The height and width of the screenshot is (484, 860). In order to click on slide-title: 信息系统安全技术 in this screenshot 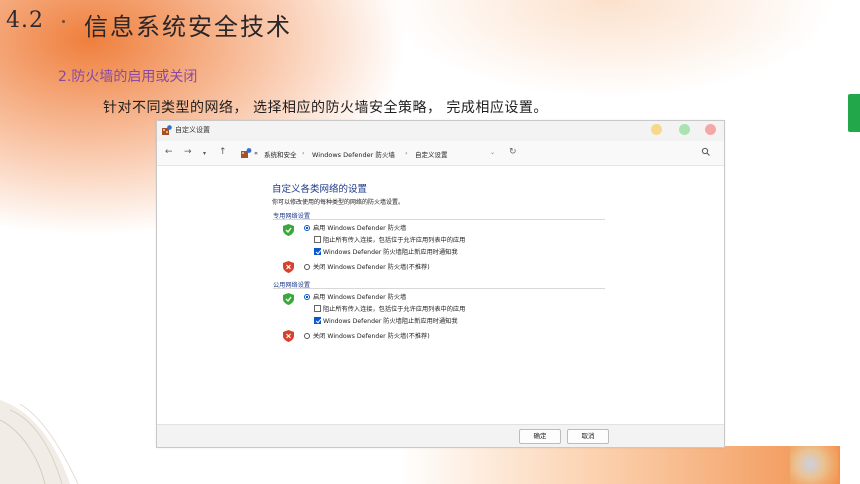, I will do `click(188, 27)`.